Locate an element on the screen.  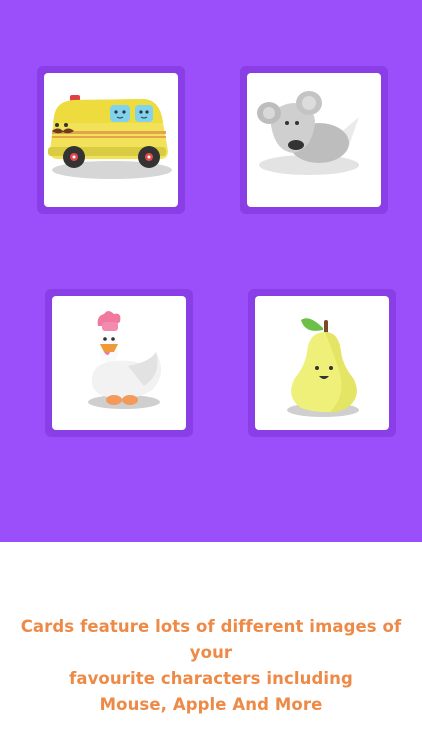
card-pear is located at coordinates (322, 363).